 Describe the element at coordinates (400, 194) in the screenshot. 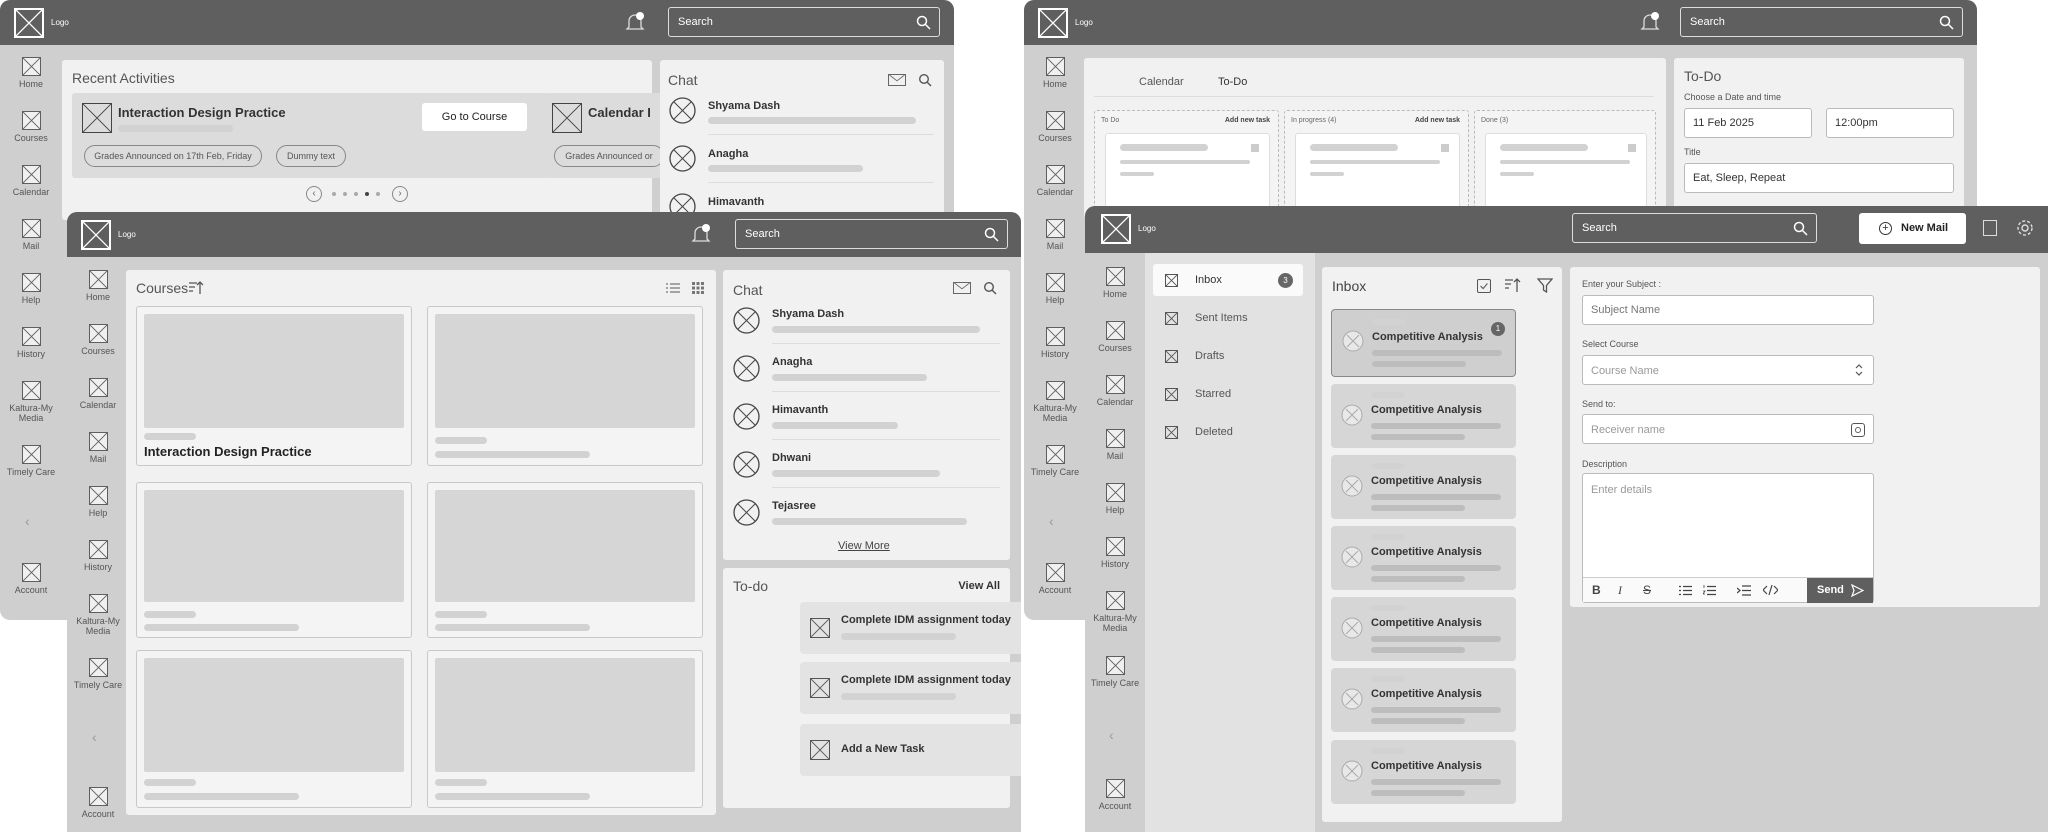

I see `carousel-next-icon: ›` at that location.